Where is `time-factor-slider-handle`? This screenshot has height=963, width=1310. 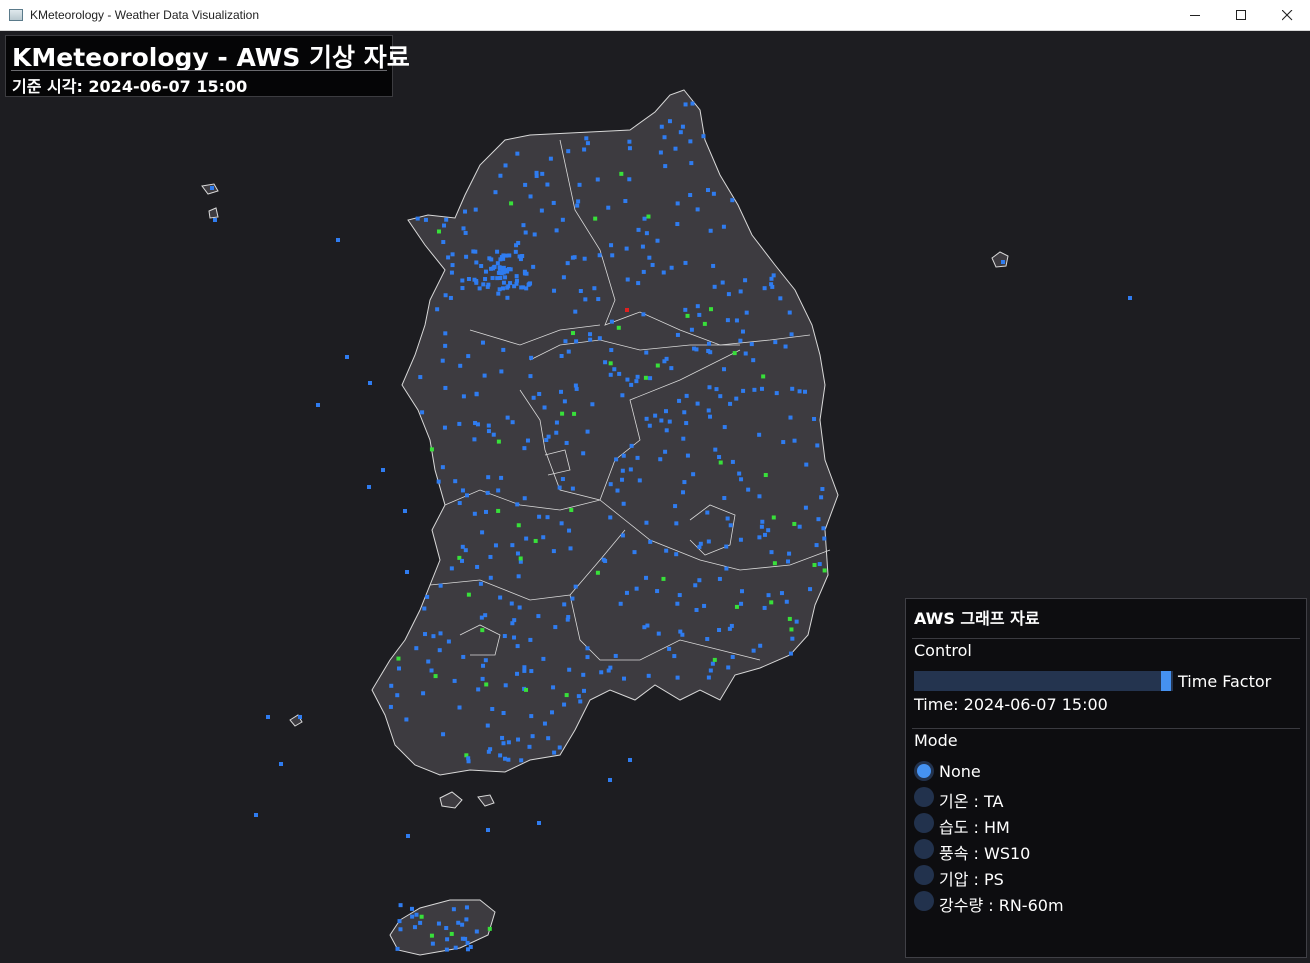
time-factor-slider-handle is located at coordinates (1166, 681).